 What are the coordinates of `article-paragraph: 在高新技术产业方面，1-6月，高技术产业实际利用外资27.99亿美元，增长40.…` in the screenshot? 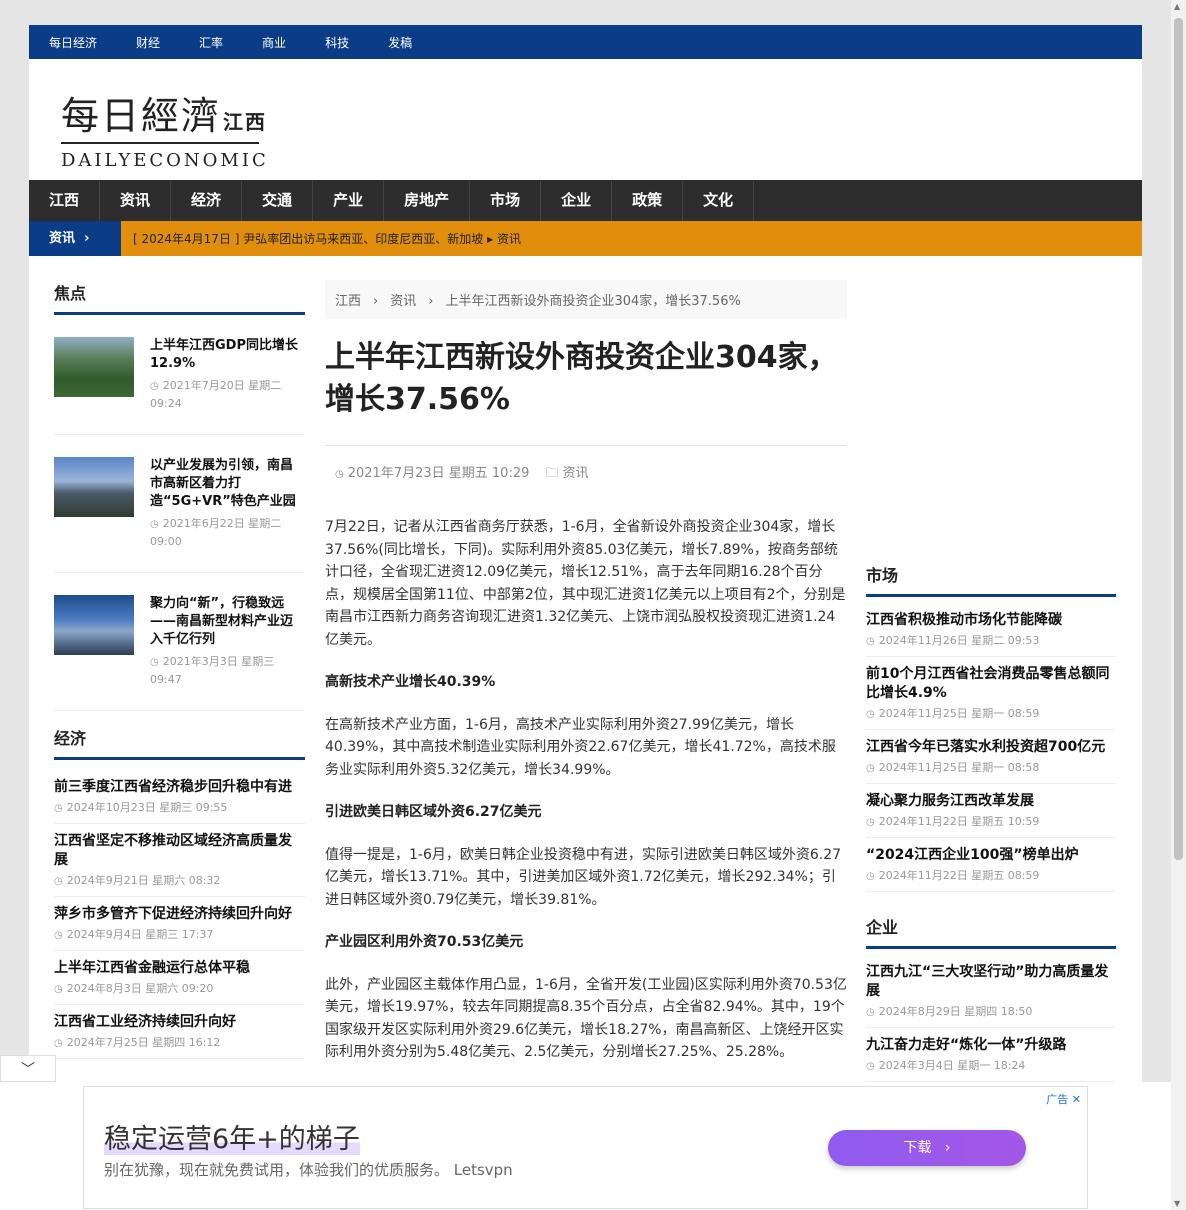 It's located at (580, 747).